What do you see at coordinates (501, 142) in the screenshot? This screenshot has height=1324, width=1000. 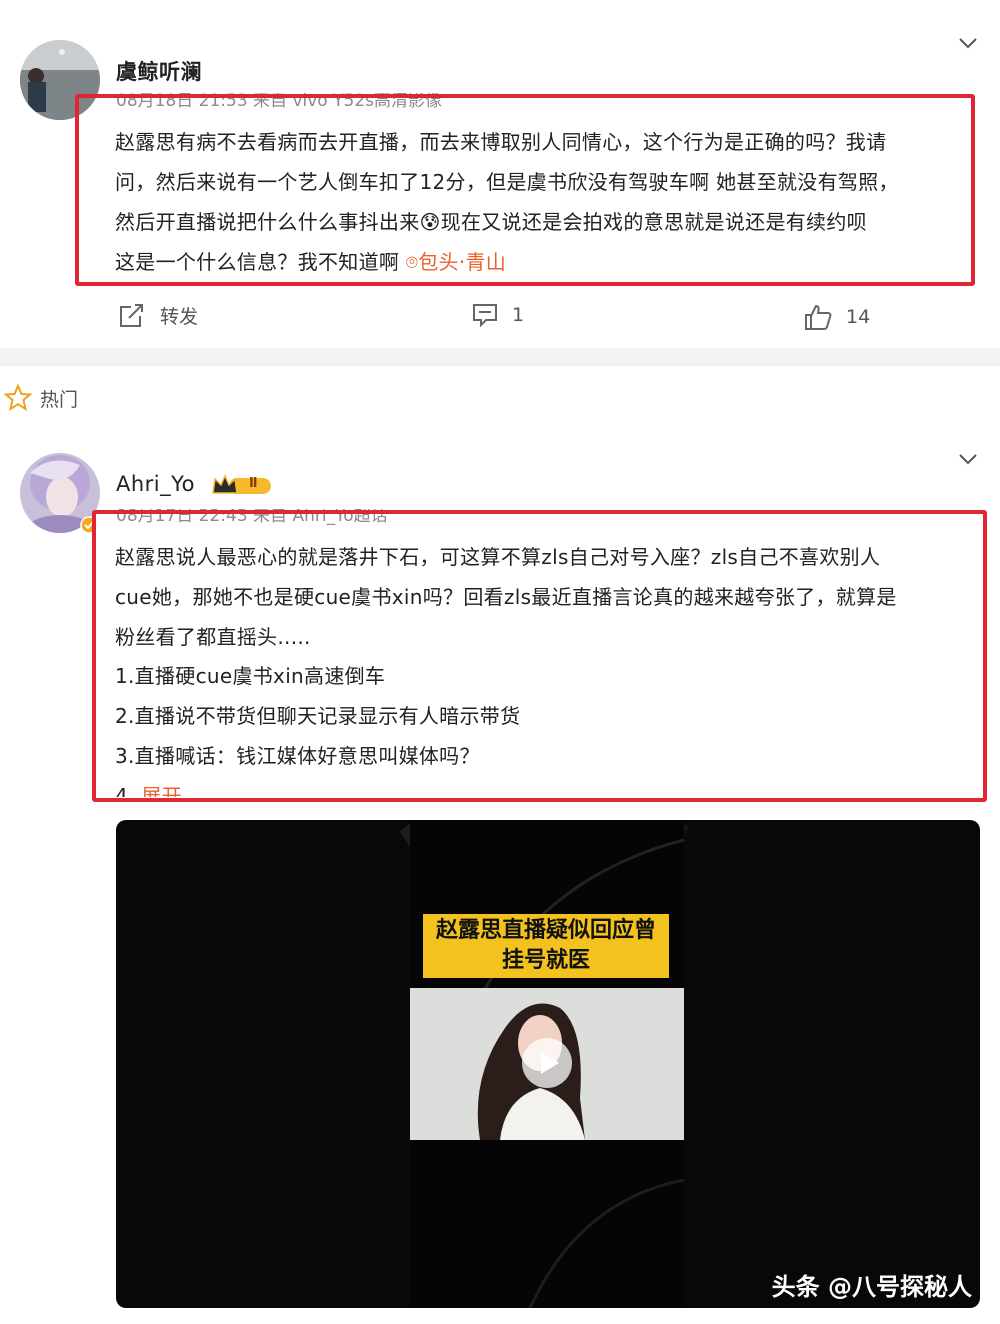 I see `post-body-line: 赵露思有病不去看病而去开直播，而去来博取别人同情心，这个行为是正确的吗？我请` at bounding box center [501, 142].